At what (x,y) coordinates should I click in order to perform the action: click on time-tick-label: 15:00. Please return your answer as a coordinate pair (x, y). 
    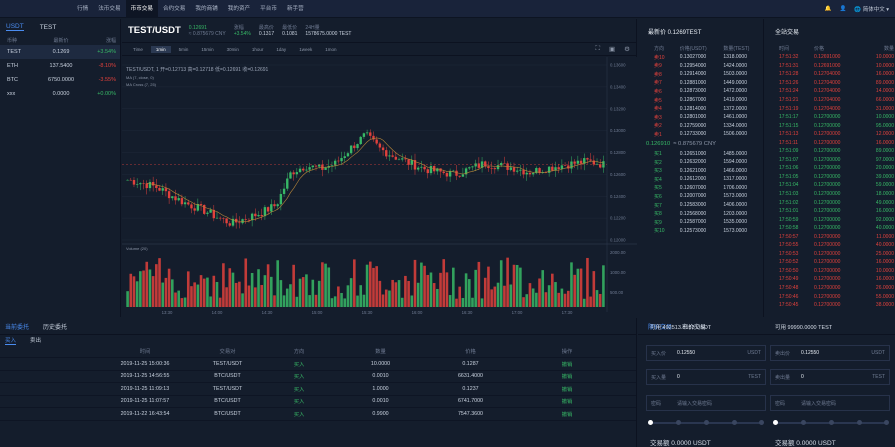
    Looking at the image, I should click on (317, 312).